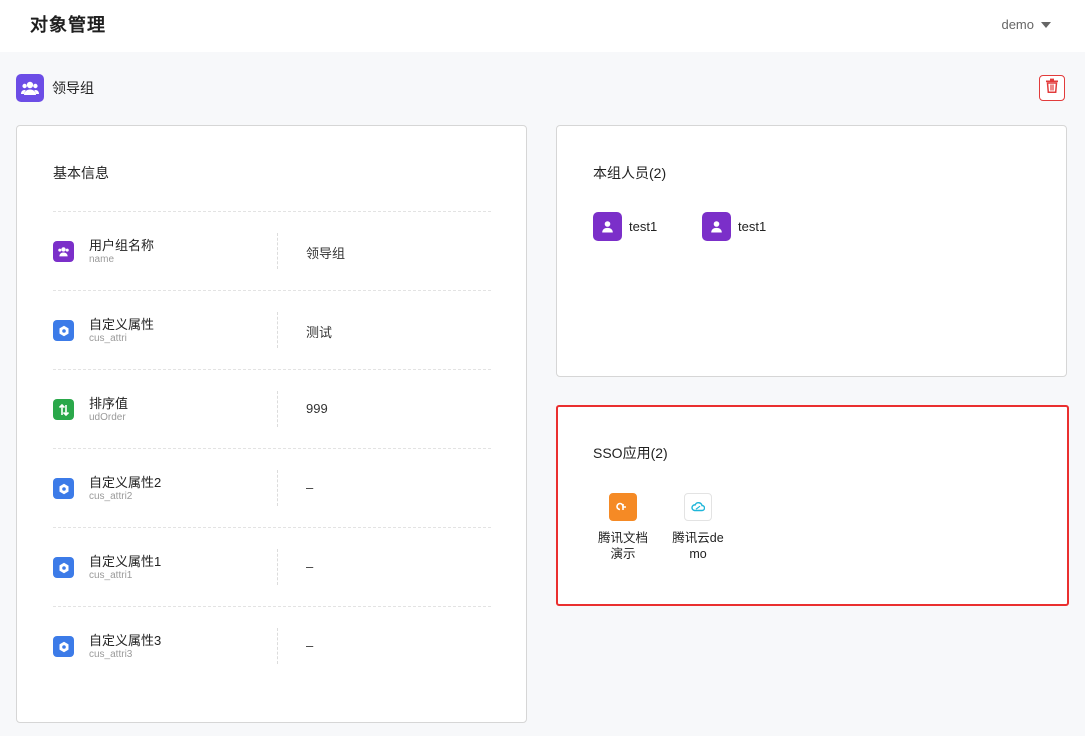  What do you see at coordinates (272, 408) in the screenshot?
I see `info-row: 排序值 udOrder 999` at bounding box center [272, 408].